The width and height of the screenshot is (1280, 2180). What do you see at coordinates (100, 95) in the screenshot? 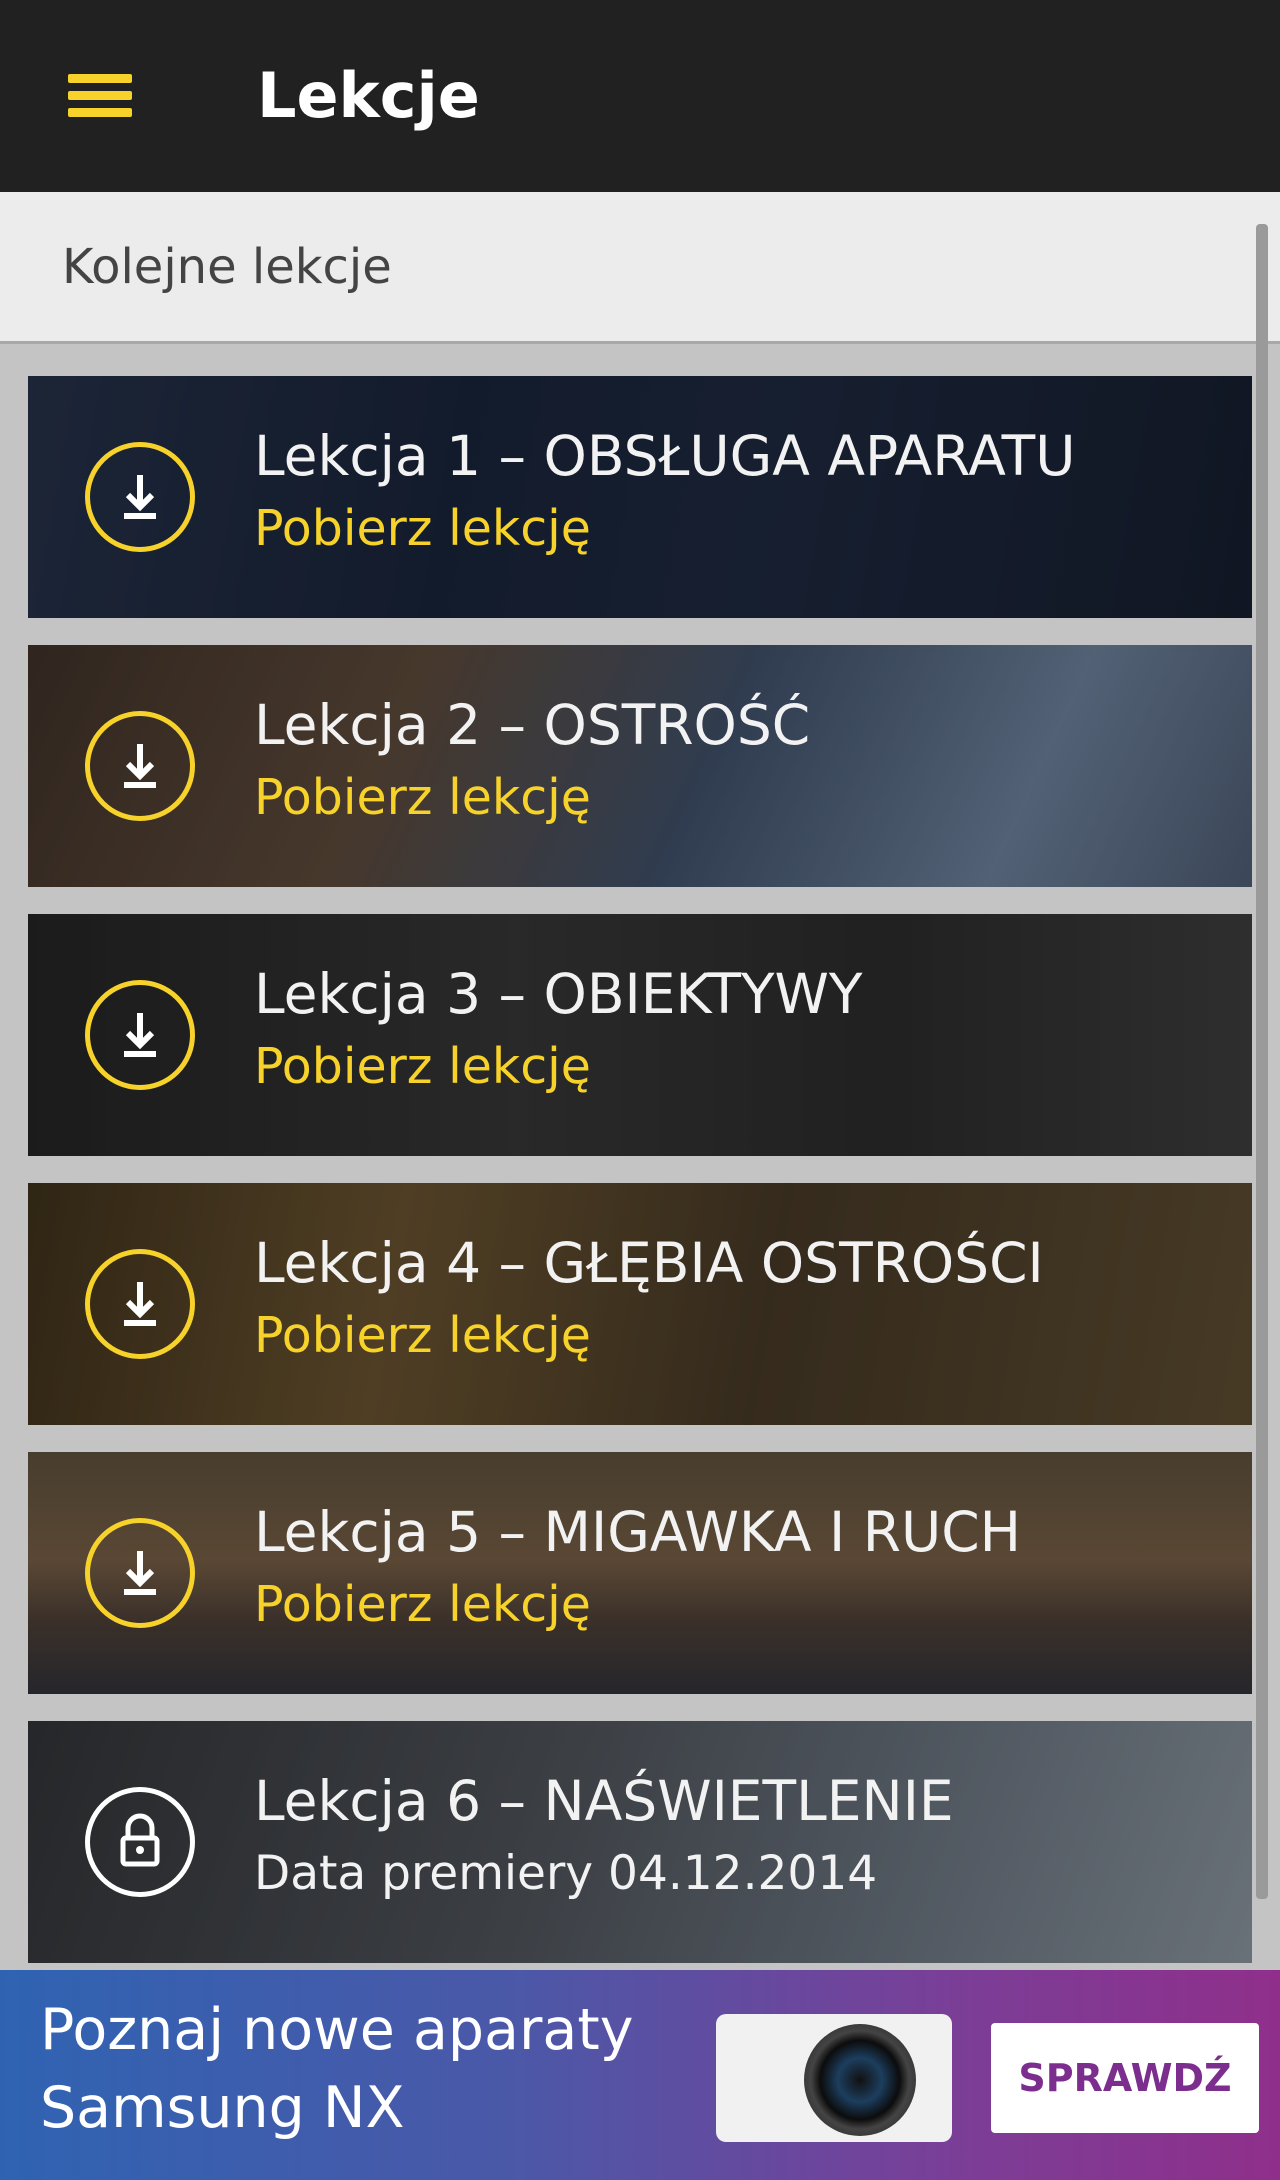
I see `hamburger-menu-icon` at bounding box center [100, 95].